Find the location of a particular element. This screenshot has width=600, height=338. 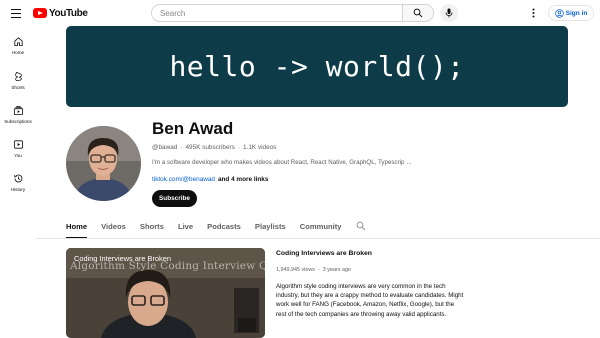

tab-videos: Videos is located at coordinates (113, 226).